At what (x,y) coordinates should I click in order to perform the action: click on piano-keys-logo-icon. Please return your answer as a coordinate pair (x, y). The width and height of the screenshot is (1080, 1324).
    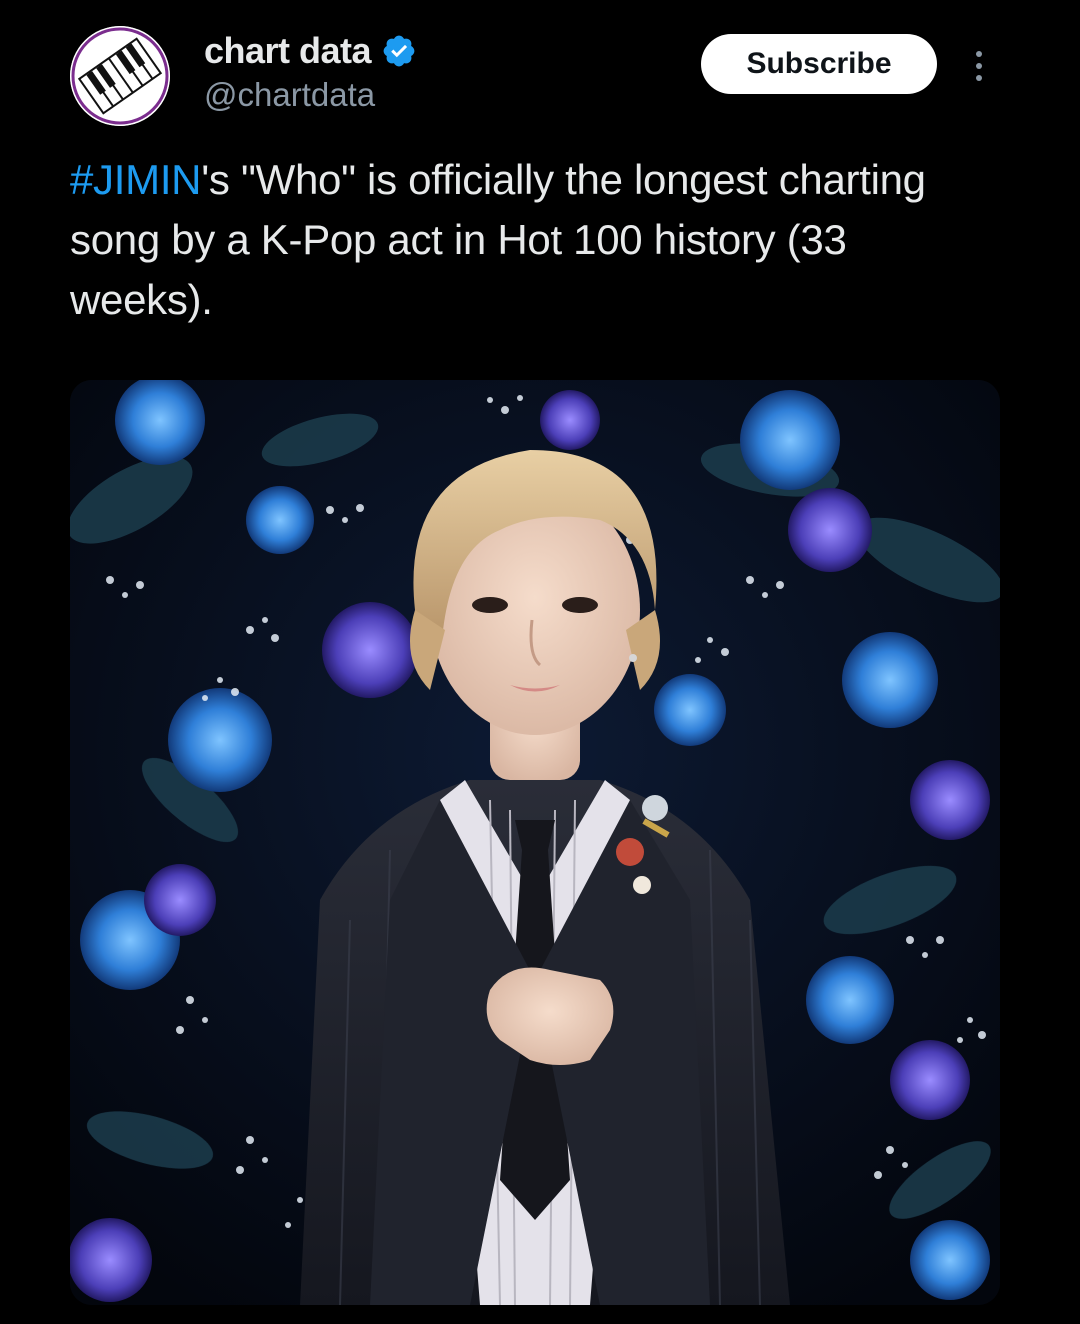
    Looking at the image, I should click on (120, 76).